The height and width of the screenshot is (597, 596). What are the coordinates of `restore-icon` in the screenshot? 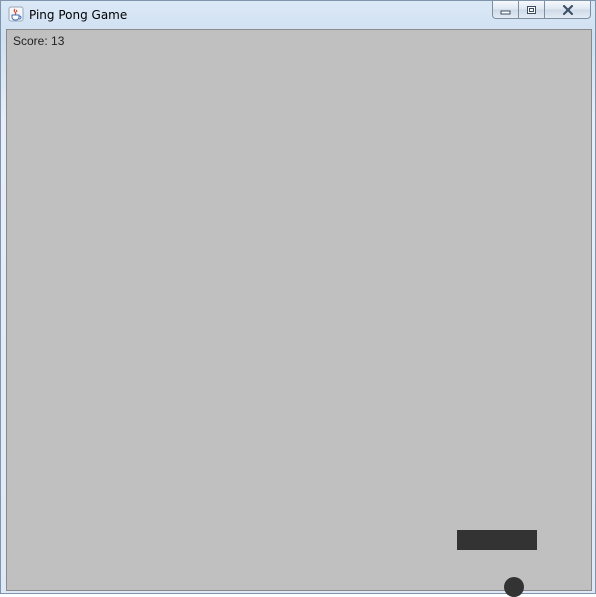 It's located at (531, 9).